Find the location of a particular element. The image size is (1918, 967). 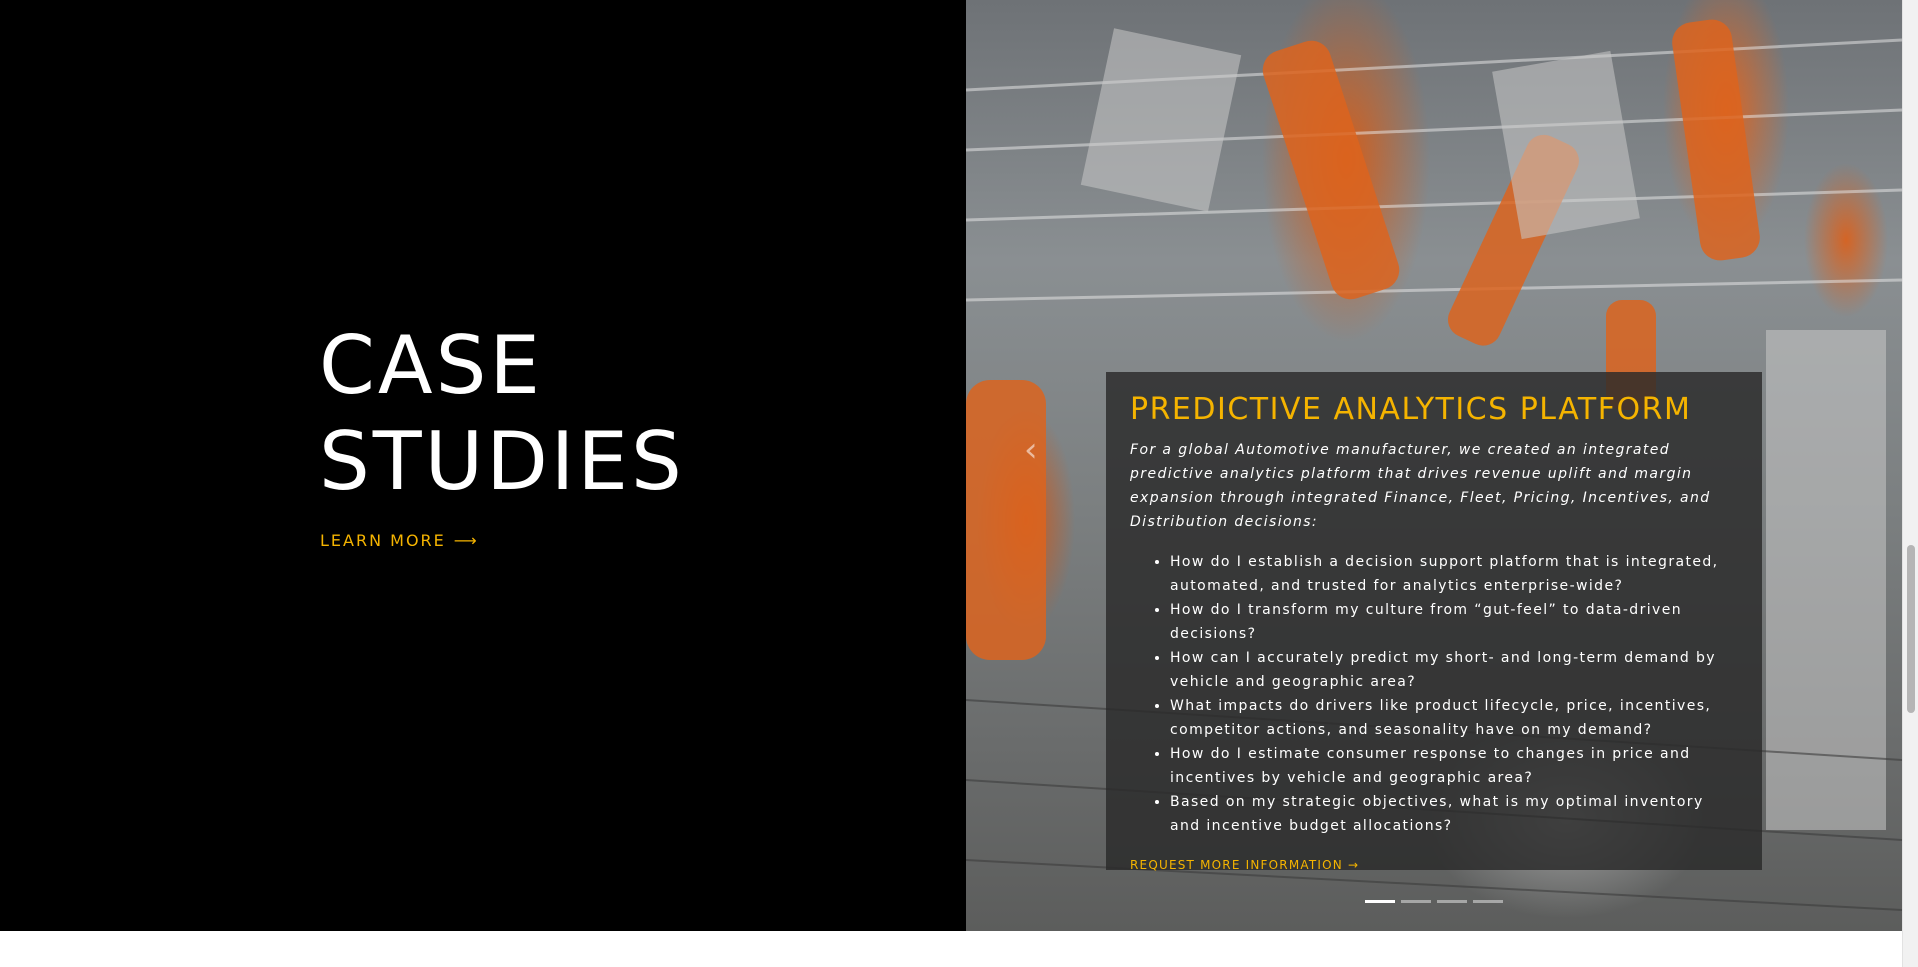

learn-more-link: LEARN MORE ⟶ is located at coordinates (399, 540).